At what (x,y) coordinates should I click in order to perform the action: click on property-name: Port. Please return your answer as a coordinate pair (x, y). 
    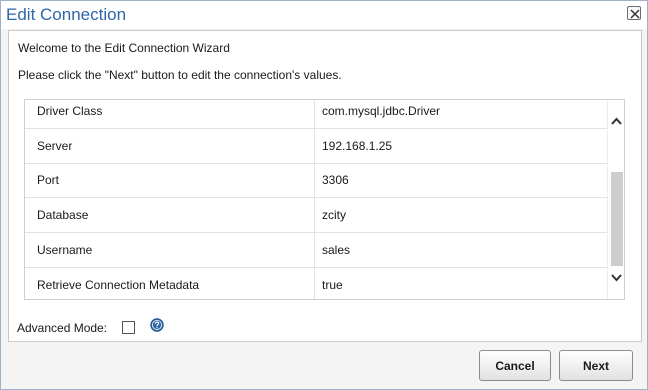
    Looking at the image, I should click on (176, 180).